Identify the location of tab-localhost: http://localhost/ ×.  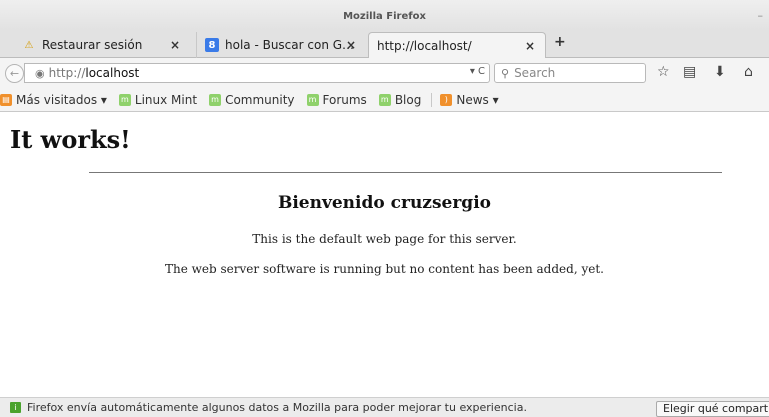
(457, 45).